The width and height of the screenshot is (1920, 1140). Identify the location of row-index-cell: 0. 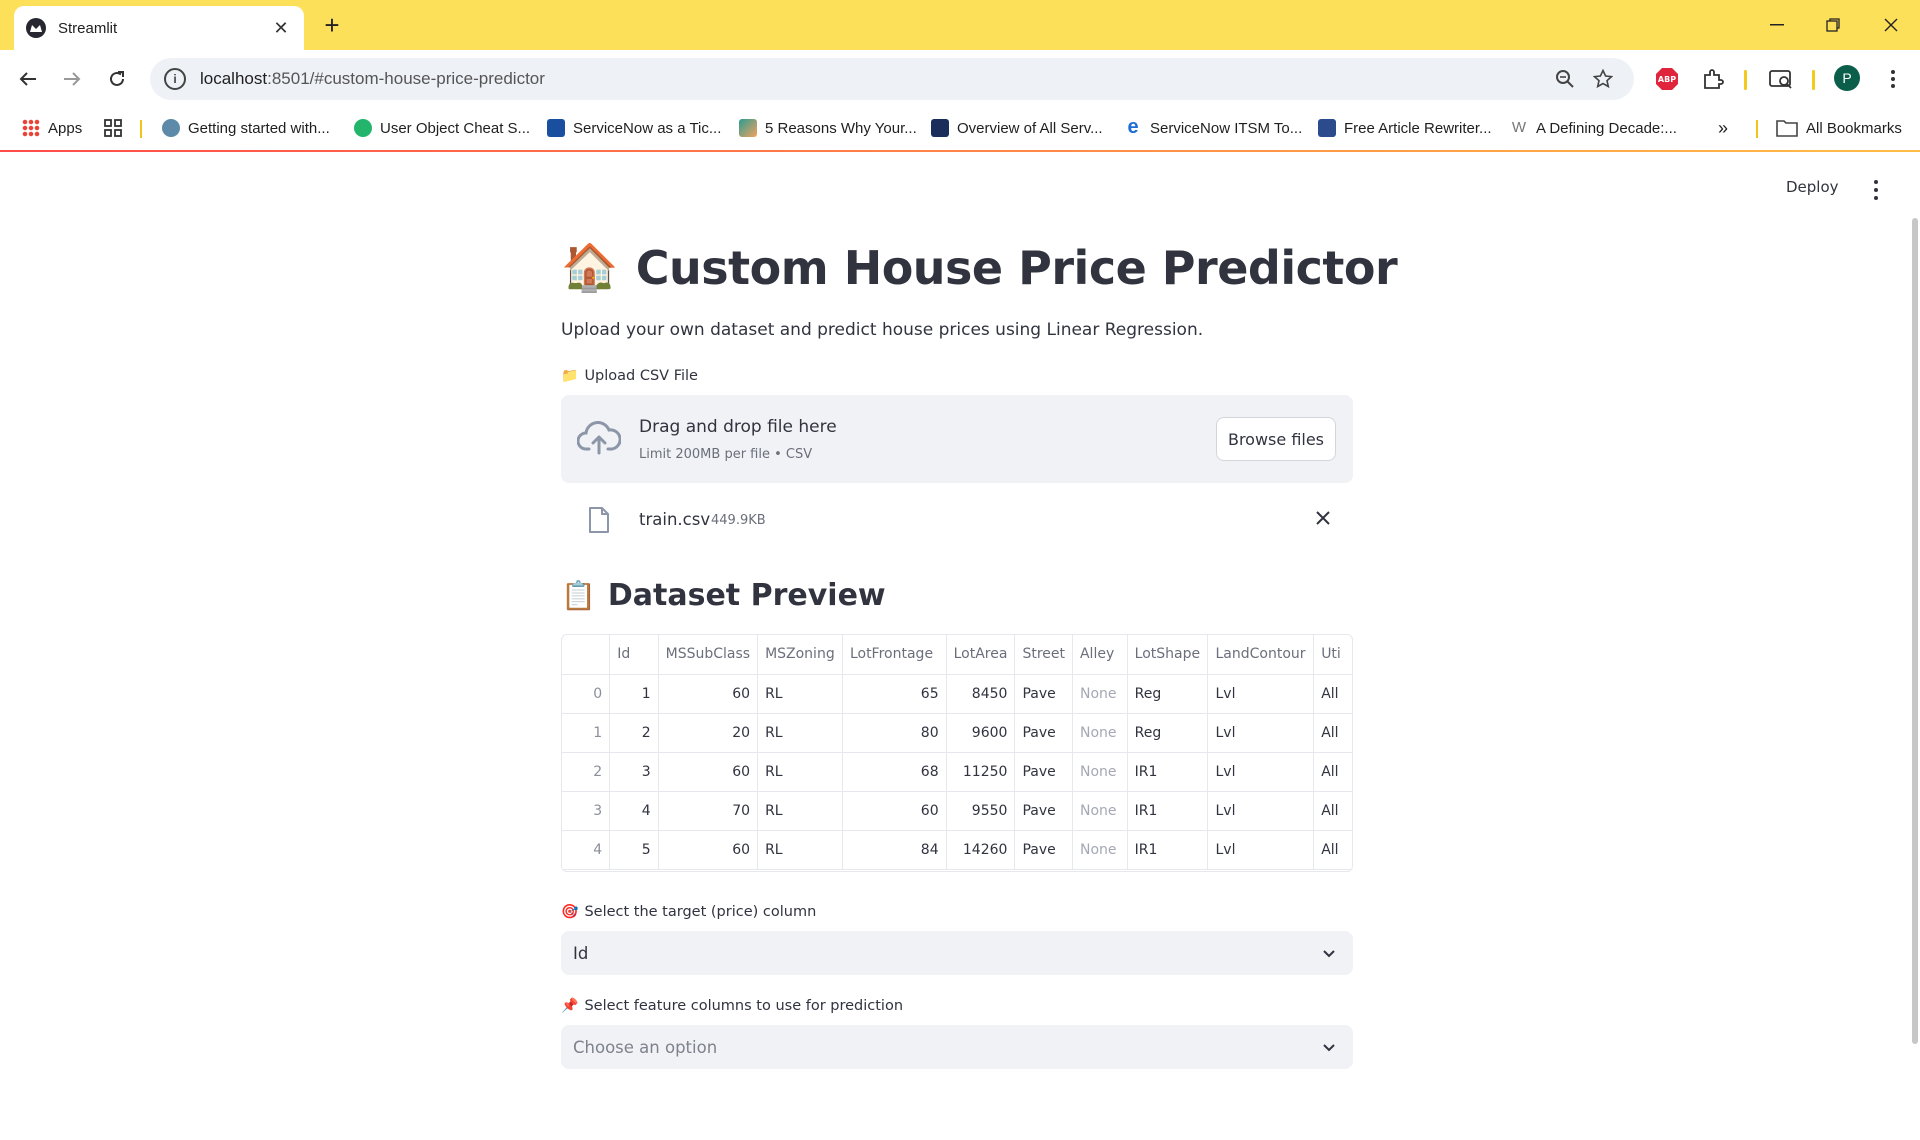
(586, 694).